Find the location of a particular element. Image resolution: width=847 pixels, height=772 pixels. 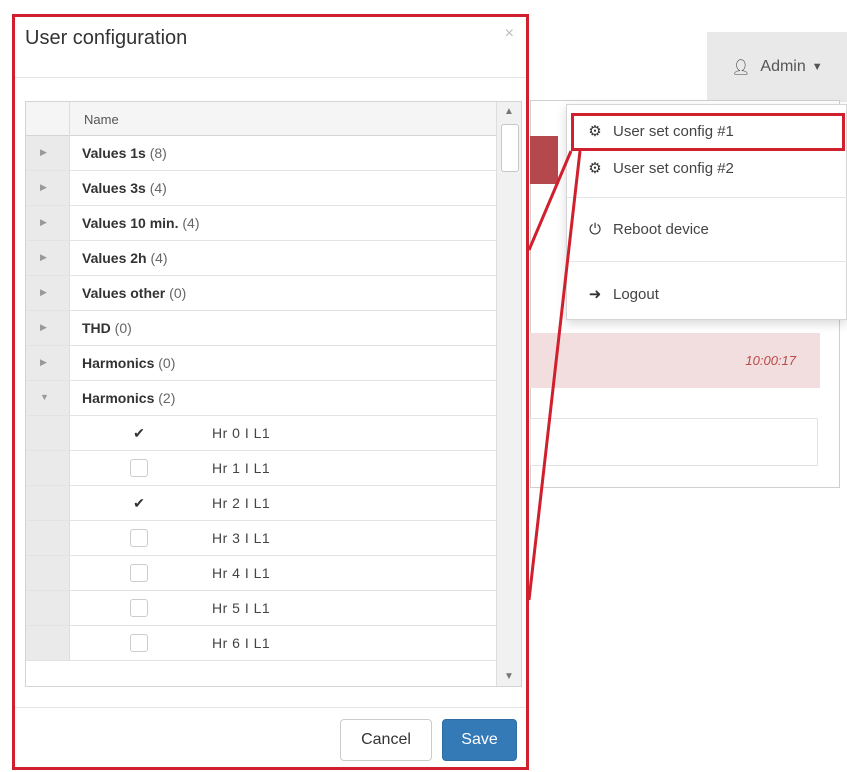

group-row: ▶ Values 10 min. (4) is located at coordinates (261, 223).